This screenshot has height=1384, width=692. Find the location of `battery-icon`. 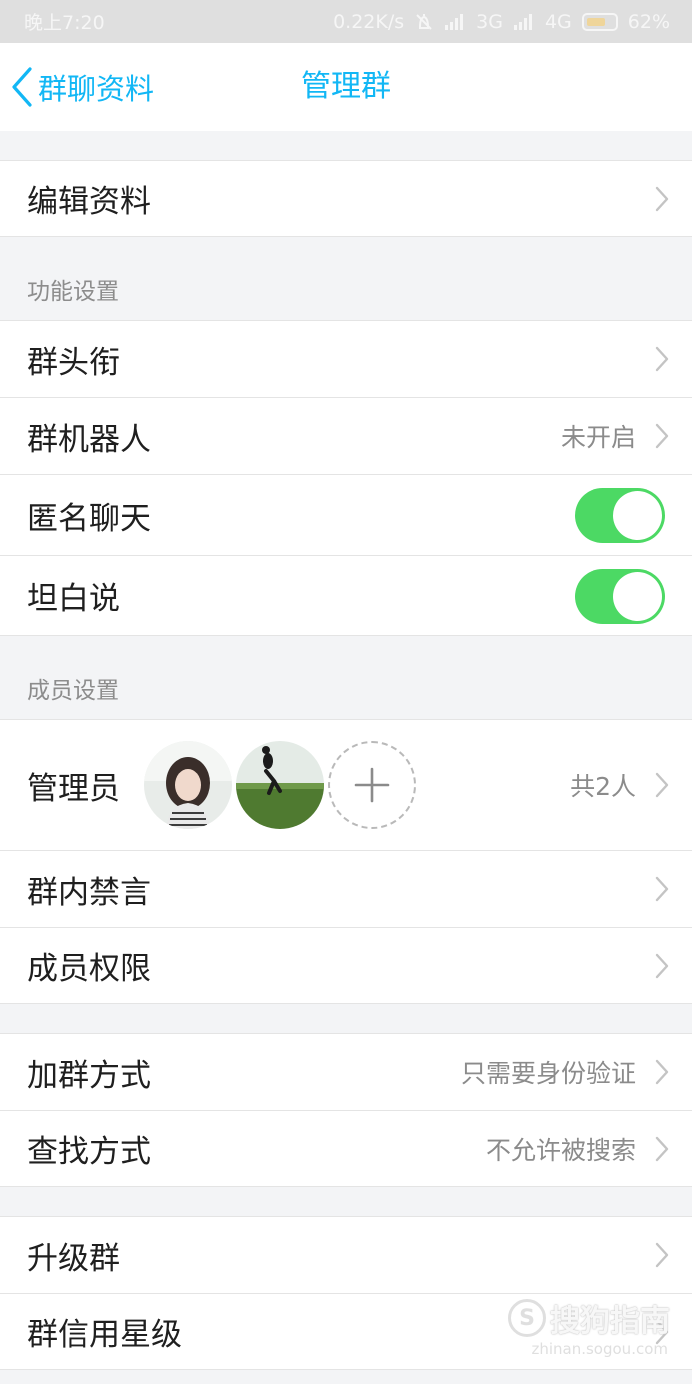

battery-icon is located at coordinates (599, 21).